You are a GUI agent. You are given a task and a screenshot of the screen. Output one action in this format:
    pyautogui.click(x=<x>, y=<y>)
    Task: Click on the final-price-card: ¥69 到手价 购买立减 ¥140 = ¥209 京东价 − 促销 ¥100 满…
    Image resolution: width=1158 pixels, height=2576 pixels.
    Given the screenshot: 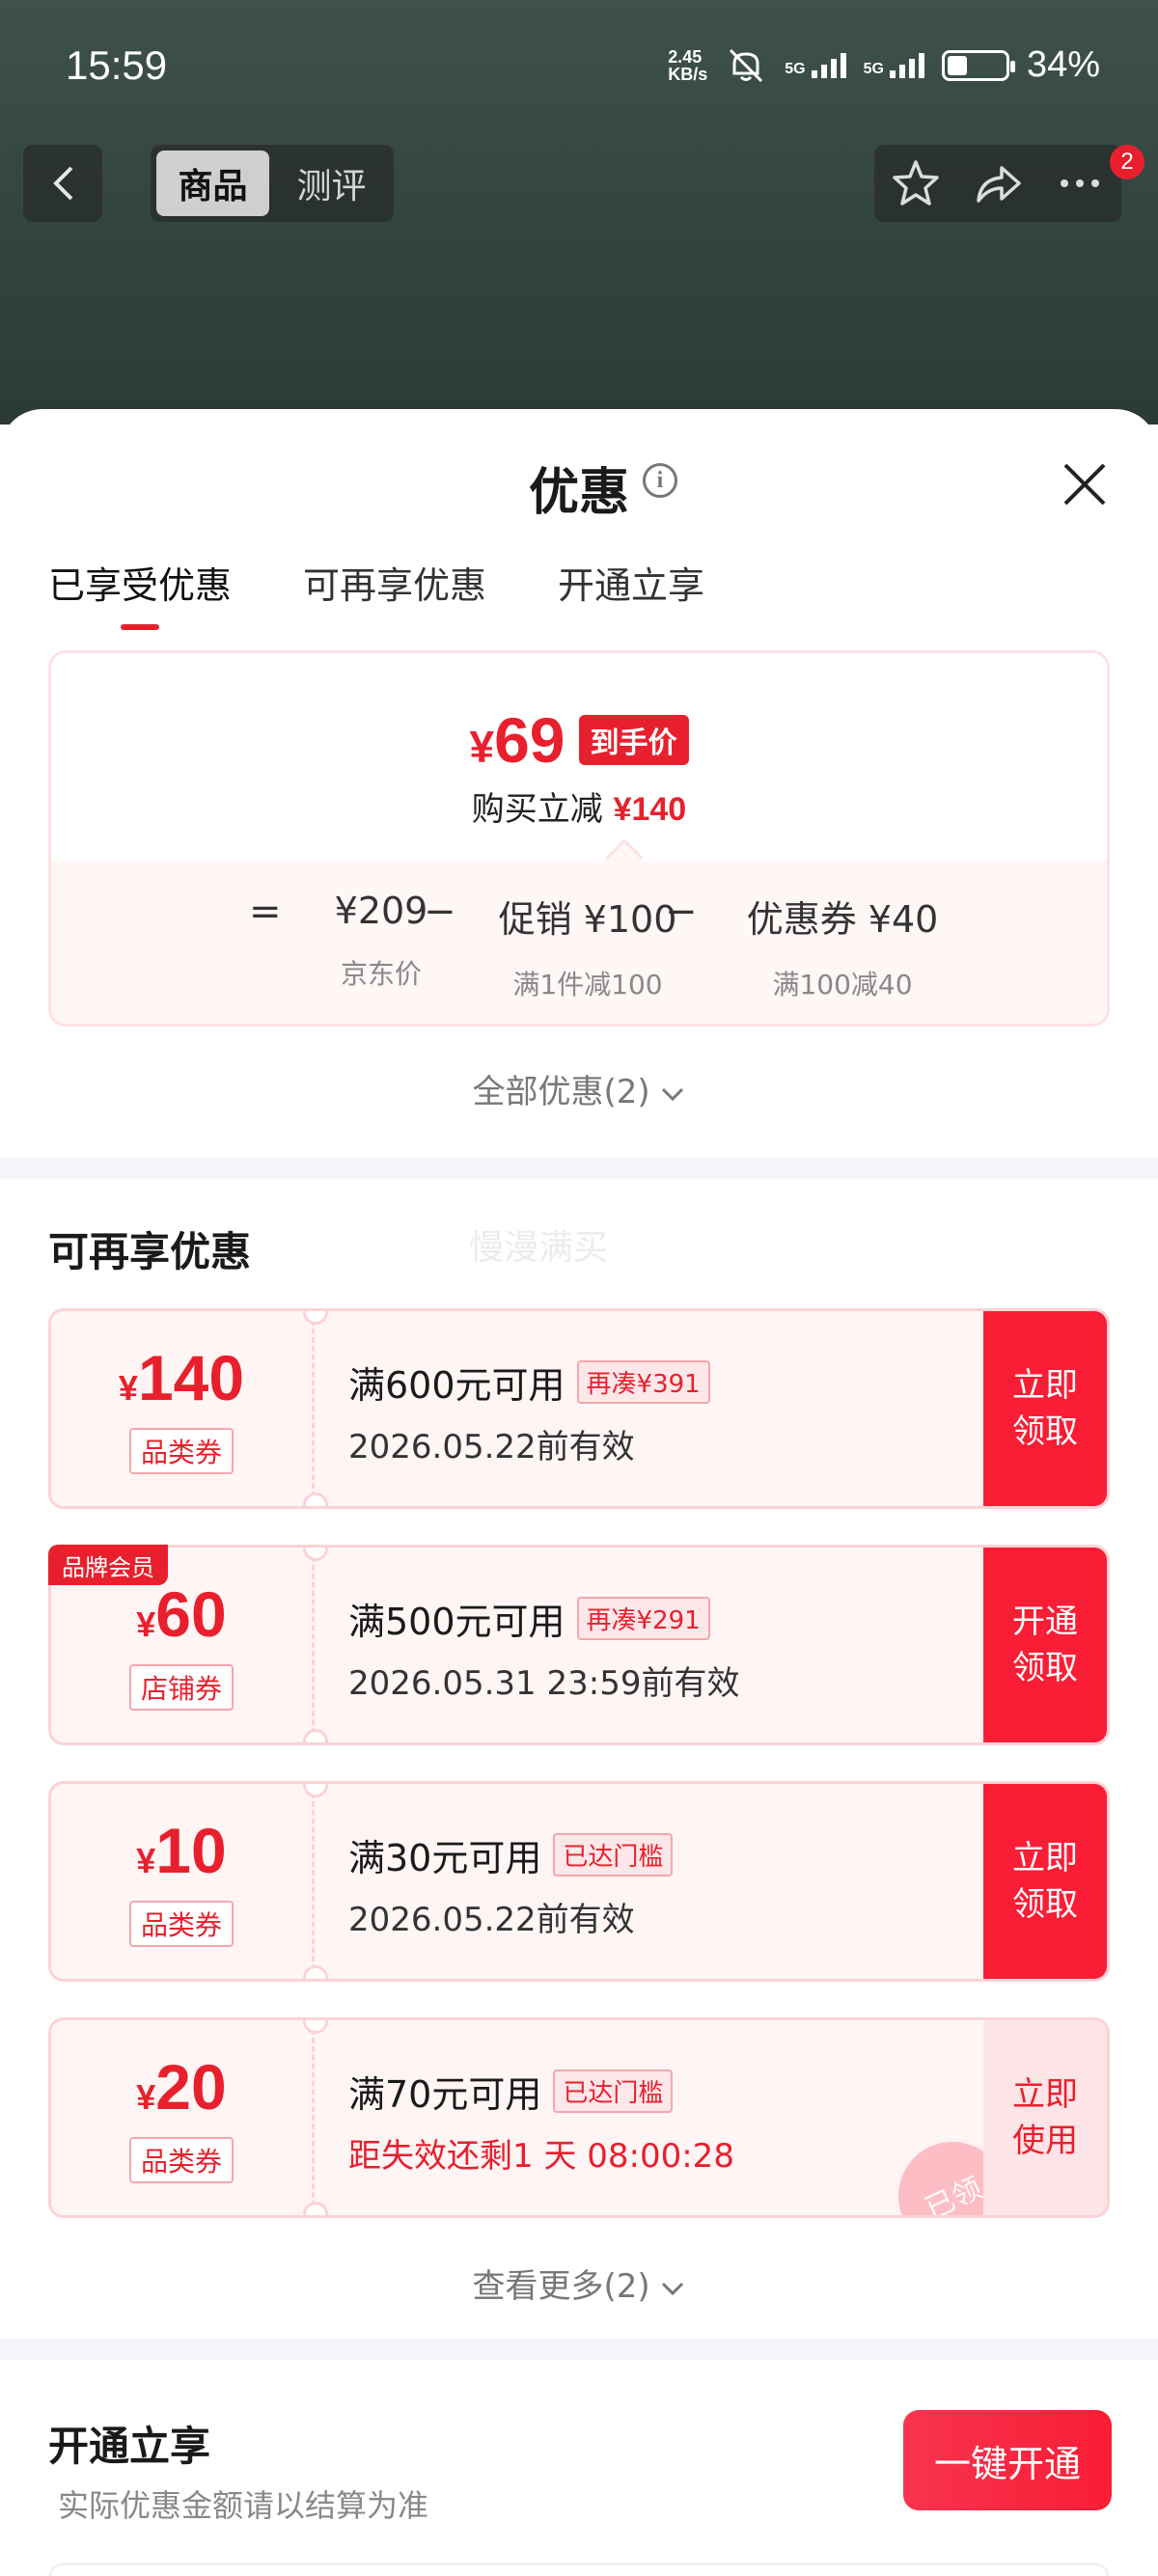 What is the action you would take?
    pyautogui.click(x=579, y=838)
    